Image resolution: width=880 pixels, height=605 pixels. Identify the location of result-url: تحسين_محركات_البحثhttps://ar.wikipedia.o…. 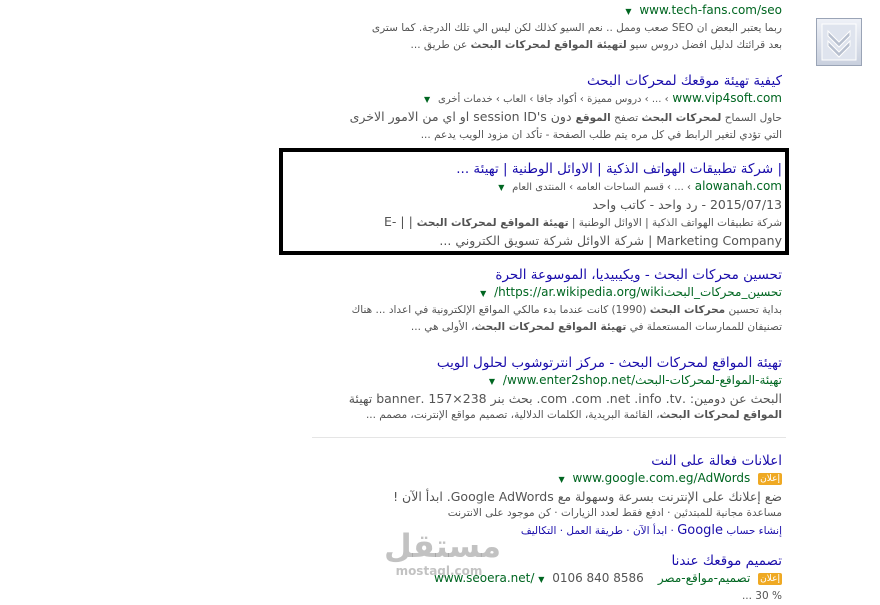
(541, 293).